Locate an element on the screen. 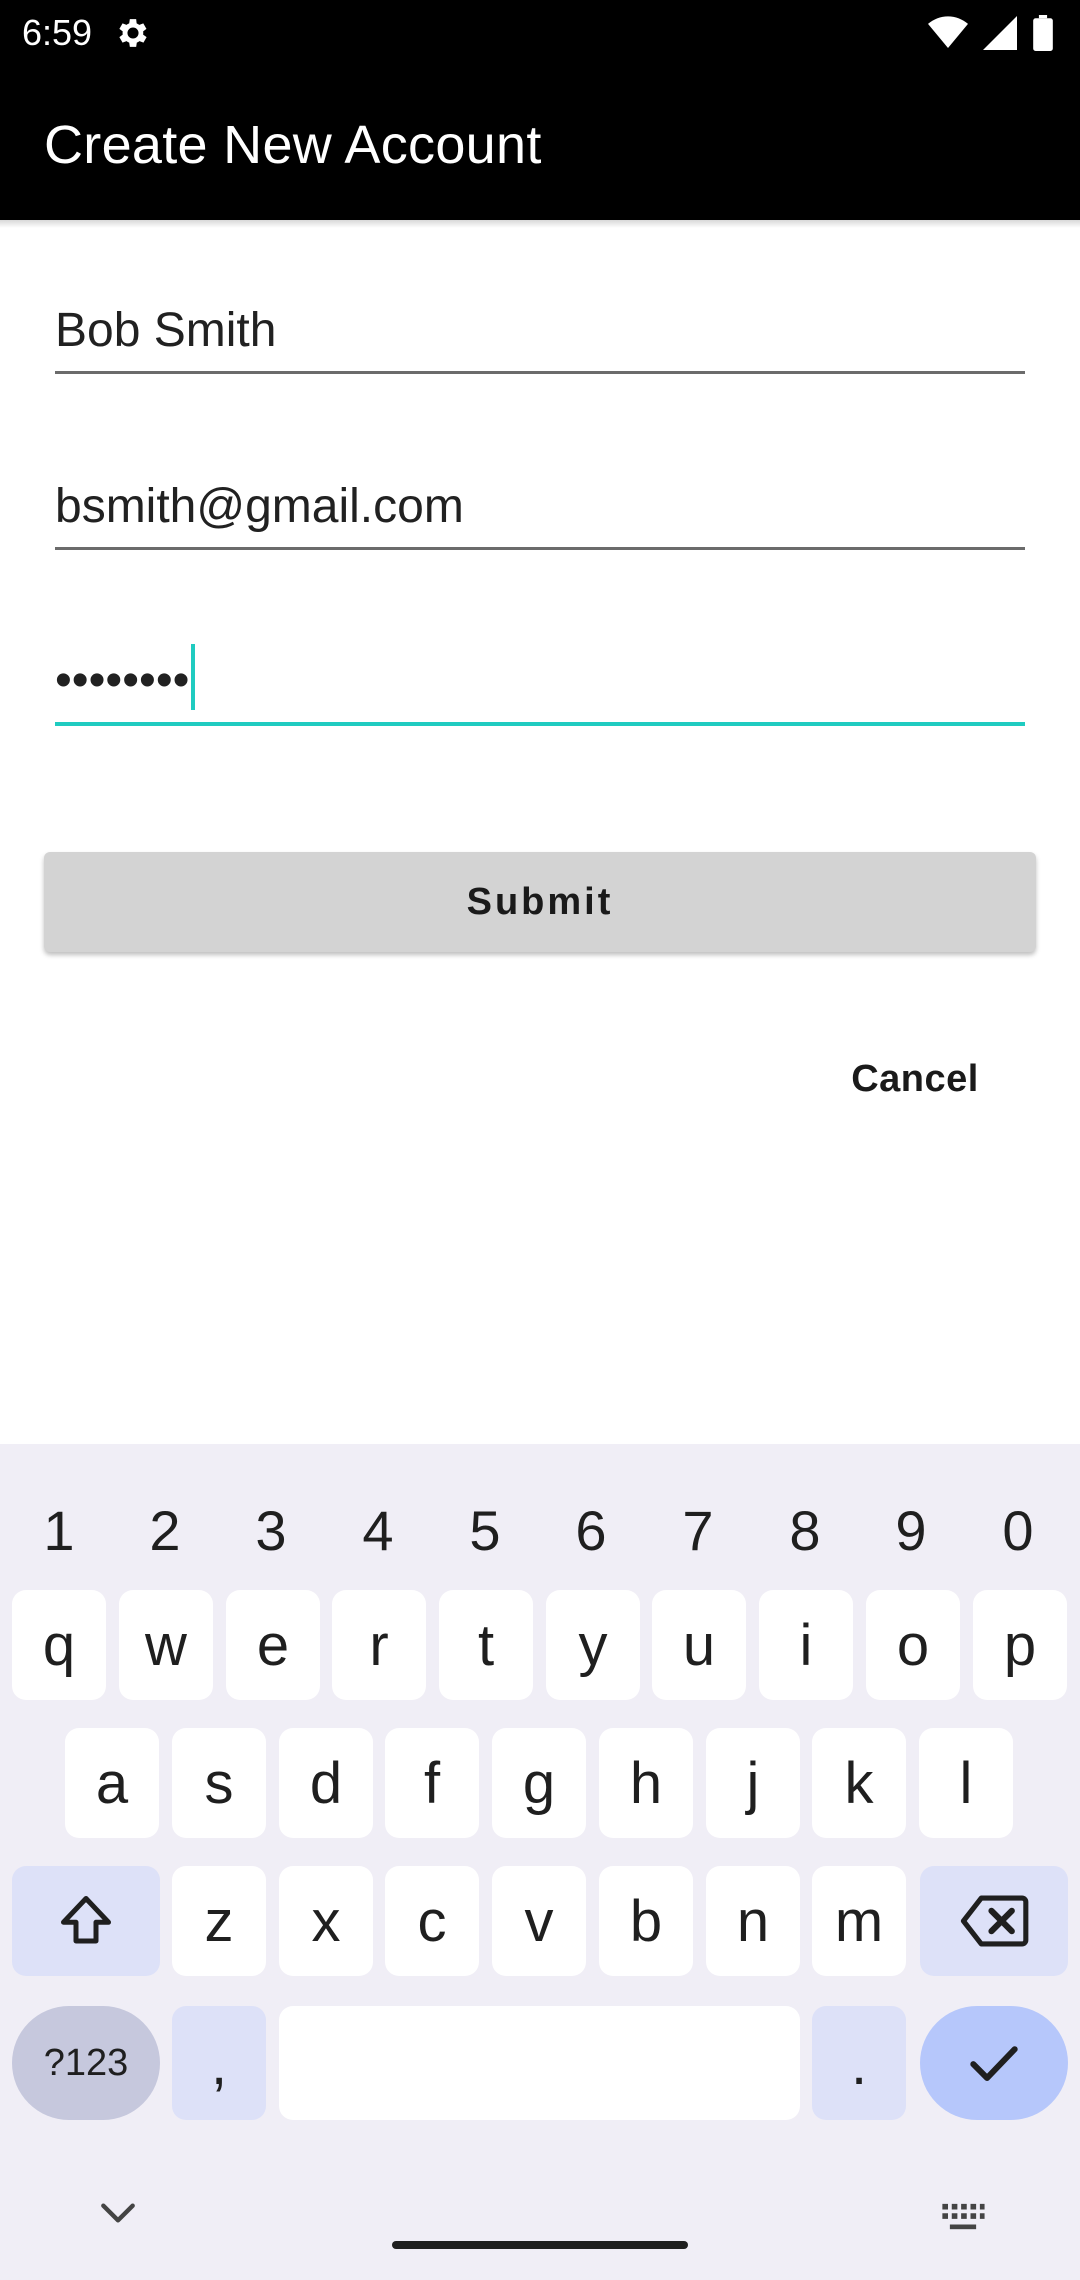 This screenshot has height=2280, width=1080. key-q: q is located at coordinates (59, 1645).